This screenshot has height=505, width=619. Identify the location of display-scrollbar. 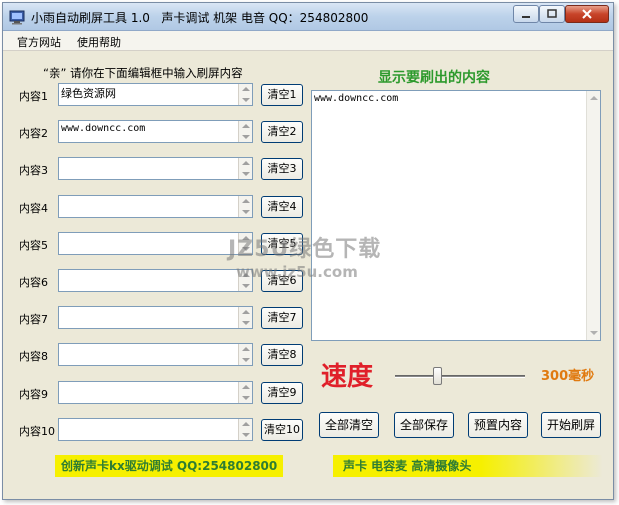
(593, 215).